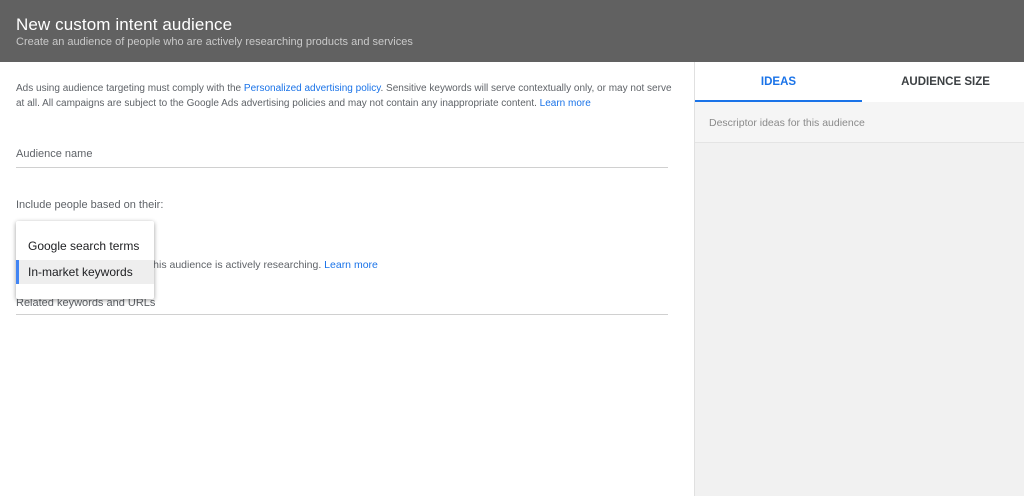 Image resolution: width=1024 pixels, height=496 pixels. I want to click on policy-learn-more-link: Learn more, so click(565, 103).